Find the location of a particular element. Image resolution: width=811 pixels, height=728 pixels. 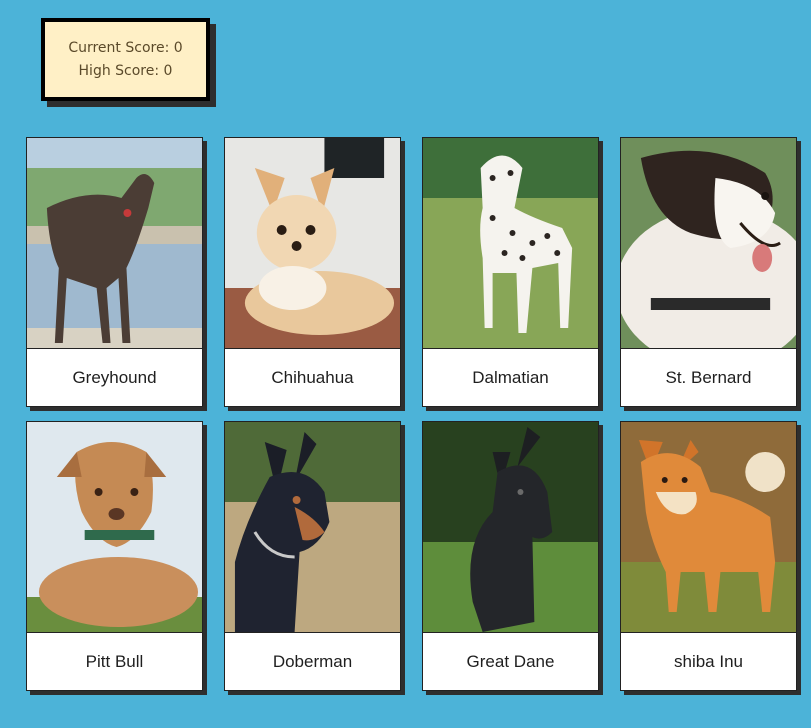

card-label: Dalmatian is located at coordinates (510, 377).